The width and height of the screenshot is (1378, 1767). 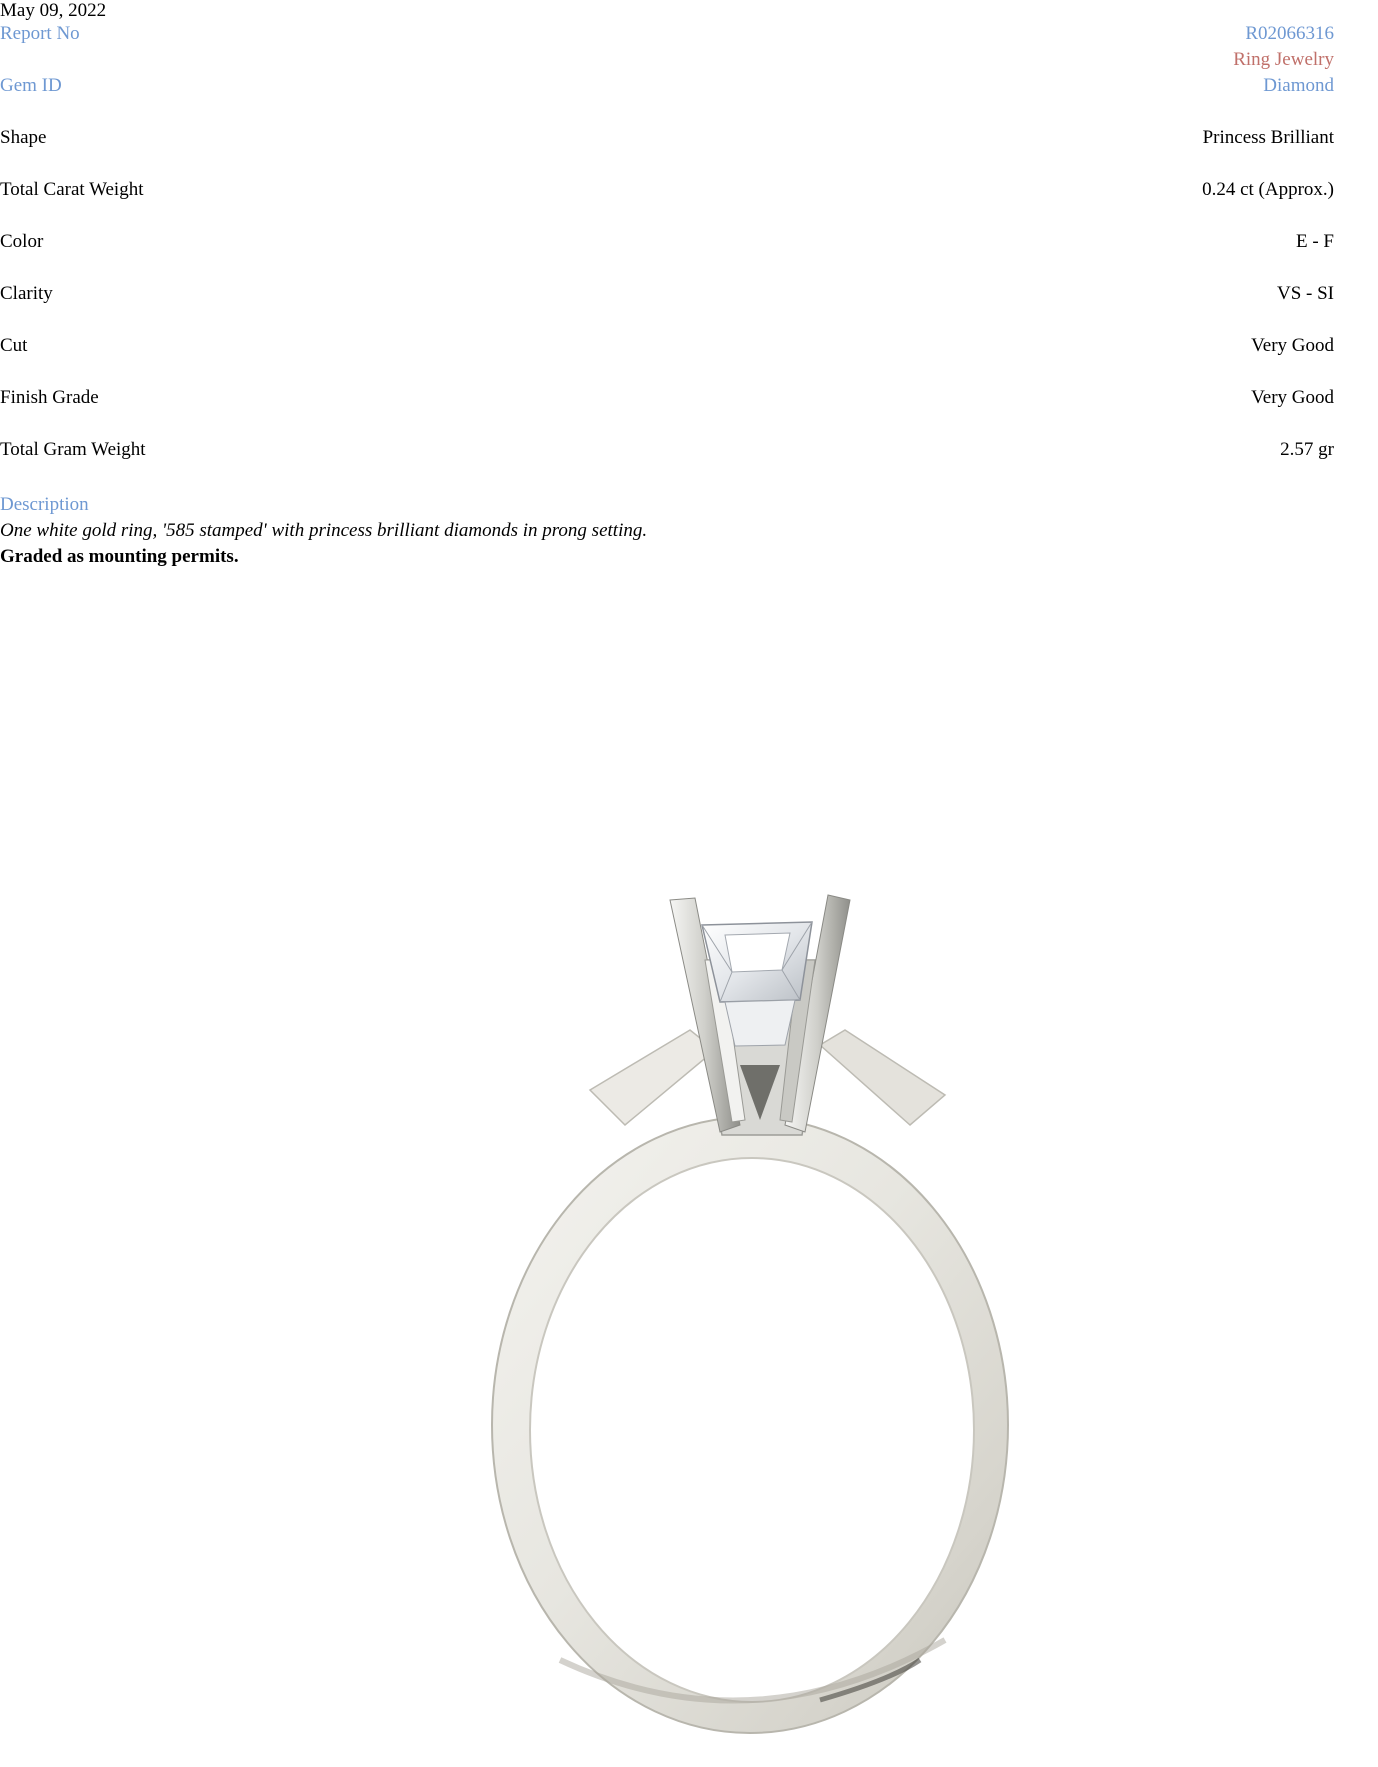 What do you see at coordinates (757, 952) in the screenshot?
I see `diamond-facet-top` at bounding box center [757, 952].